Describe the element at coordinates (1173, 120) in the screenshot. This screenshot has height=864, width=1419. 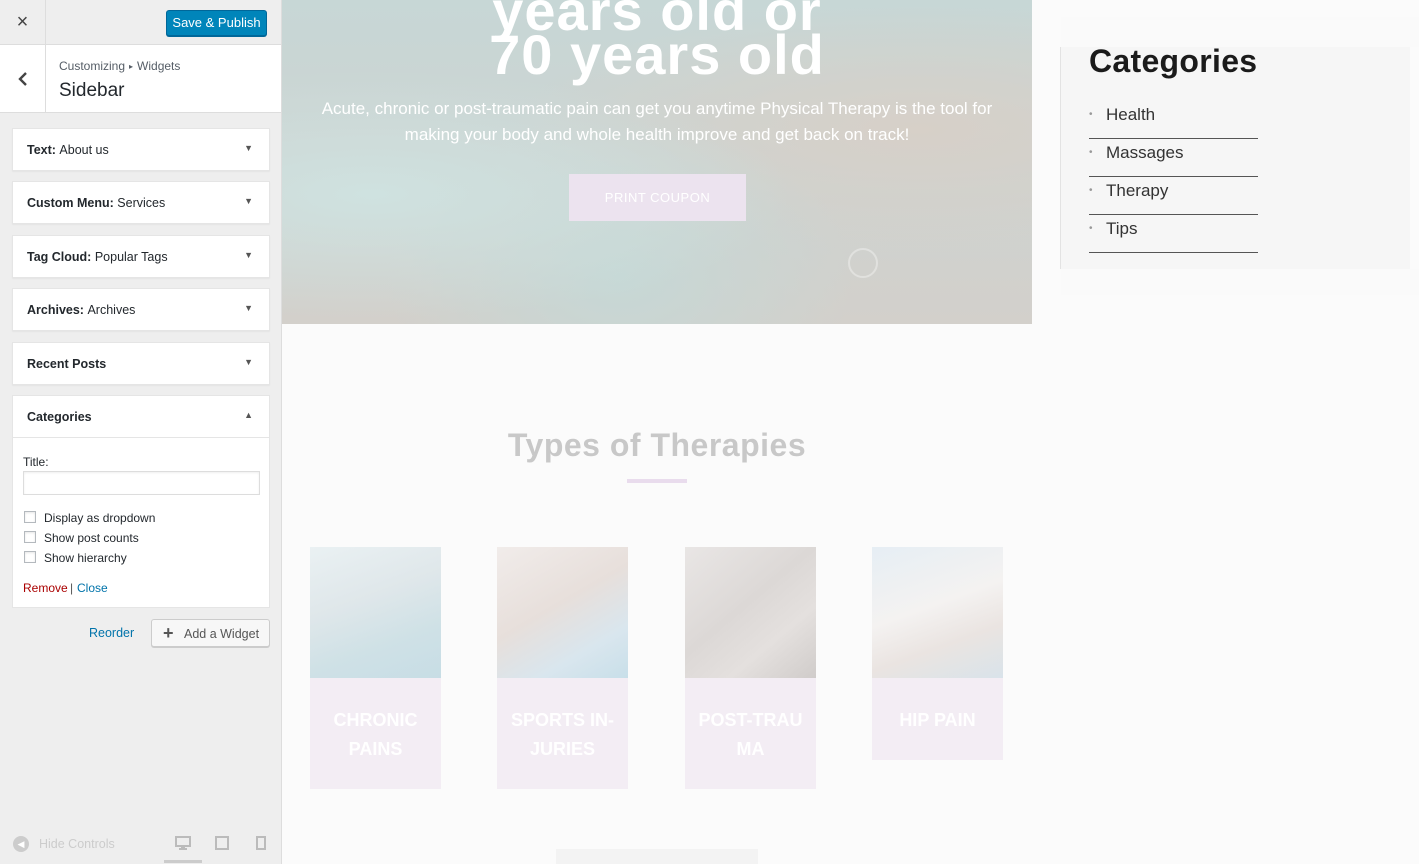
I see `category-item-health: • Health` at that location.